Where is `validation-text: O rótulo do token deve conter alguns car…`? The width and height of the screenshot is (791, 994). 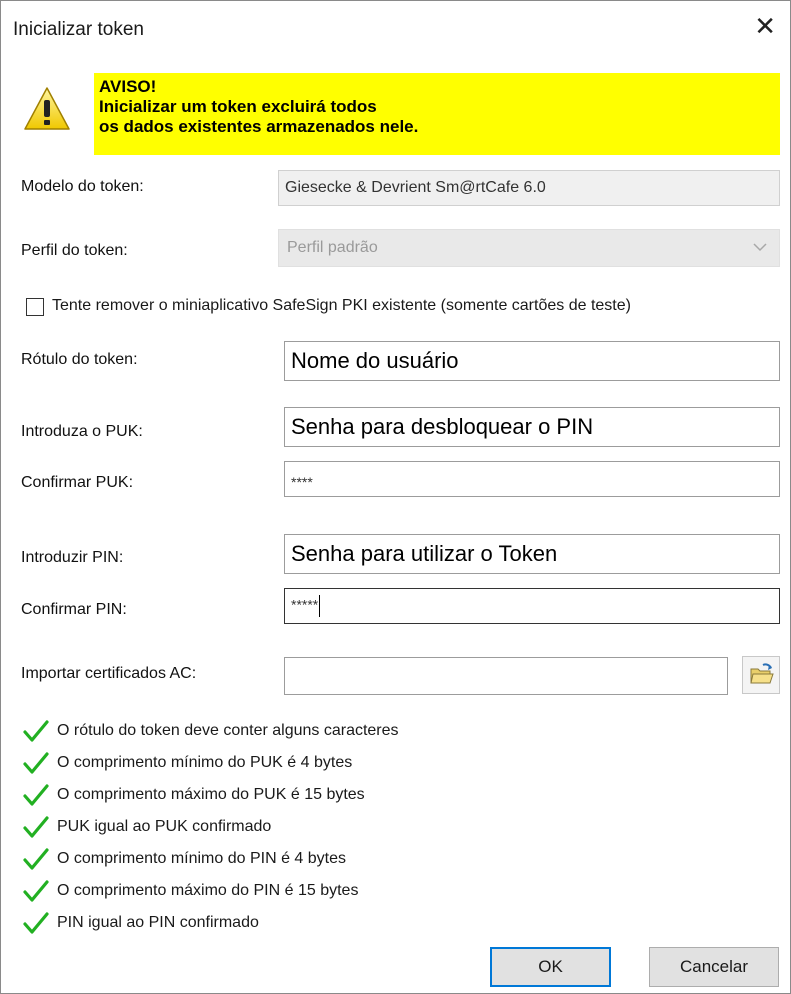
validation-text: O rótulo do token deve conter alguns car… is located at coordinates (228, 730).